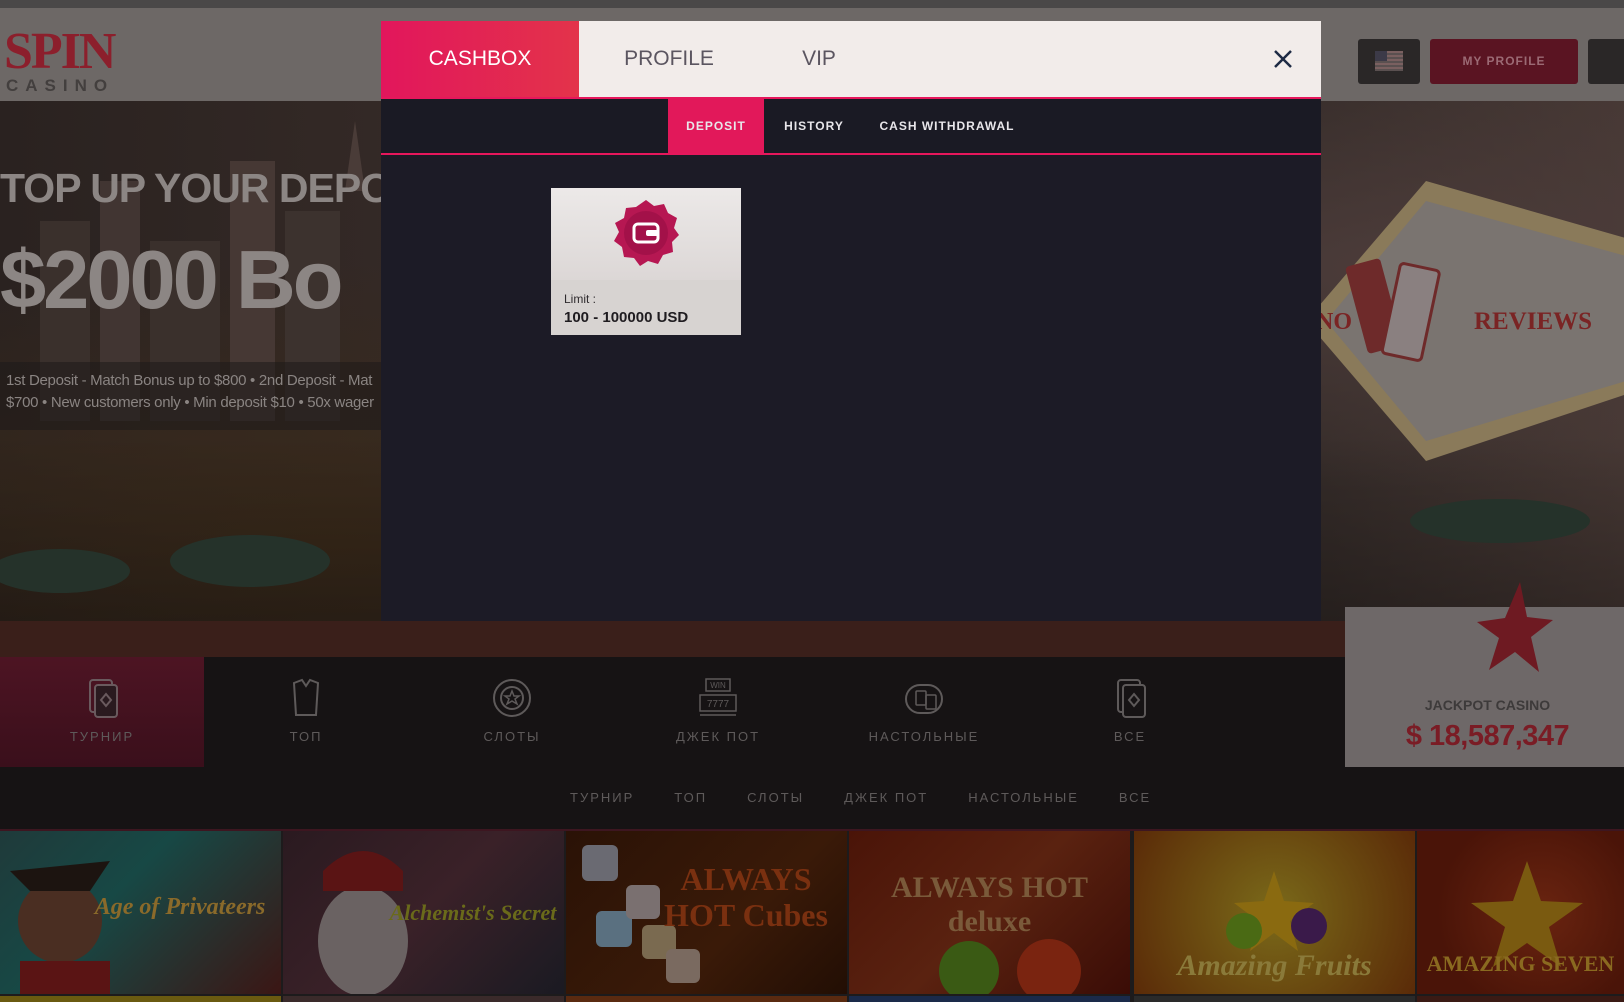 The width and height of the screenshot is (1624, 1002). I want to click on jackpot-label: JACKPOT CASINO, so click(1487, 705).